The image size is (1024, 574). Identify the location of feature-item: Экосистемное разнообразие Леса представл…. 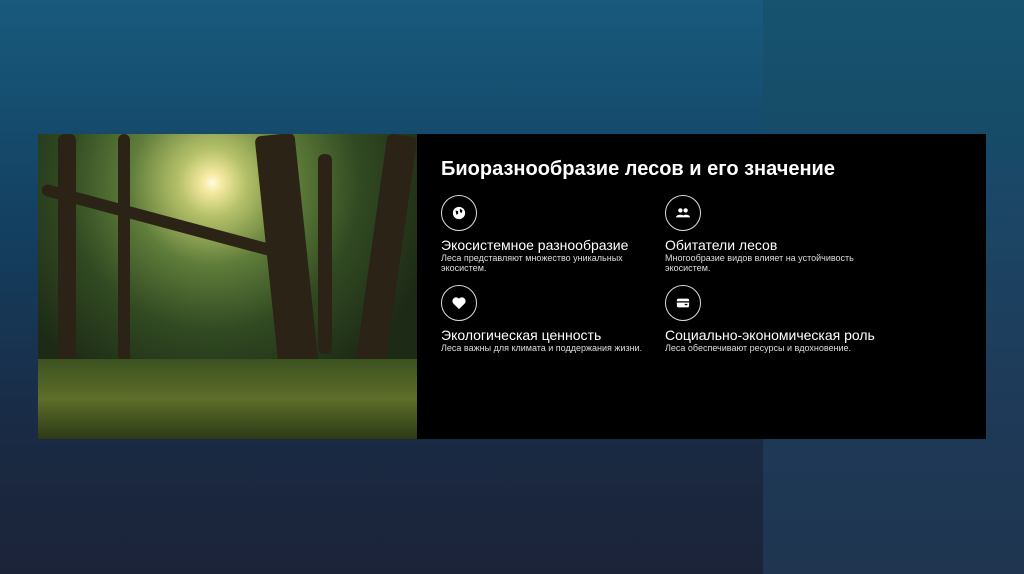
(553, 234).